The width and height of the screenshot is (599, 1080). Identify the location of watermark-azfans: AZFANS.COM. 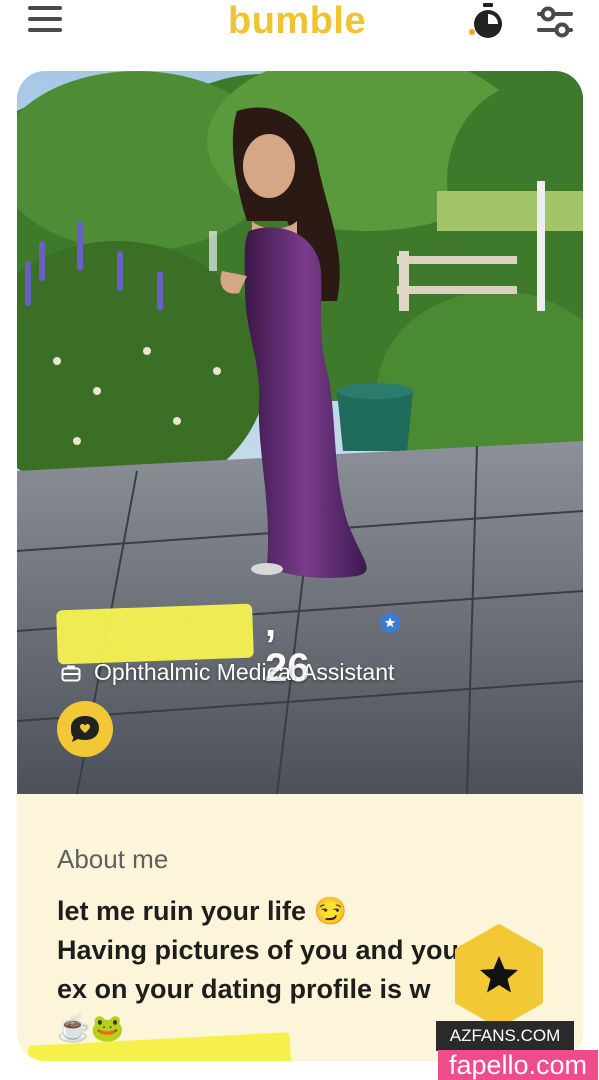
(505, 1036).